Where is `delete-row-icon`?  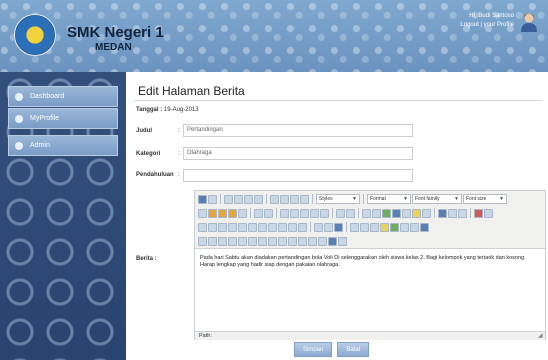
delete-row-icon is located at coordinates (252, 227).